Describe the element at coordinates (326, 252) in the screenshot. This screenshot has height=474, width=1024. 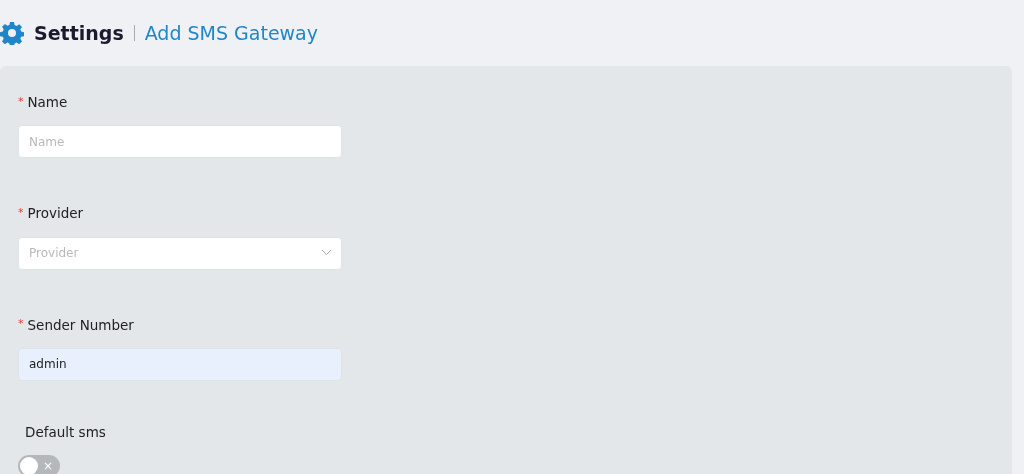
I see `chevron-down-icon` at that location.